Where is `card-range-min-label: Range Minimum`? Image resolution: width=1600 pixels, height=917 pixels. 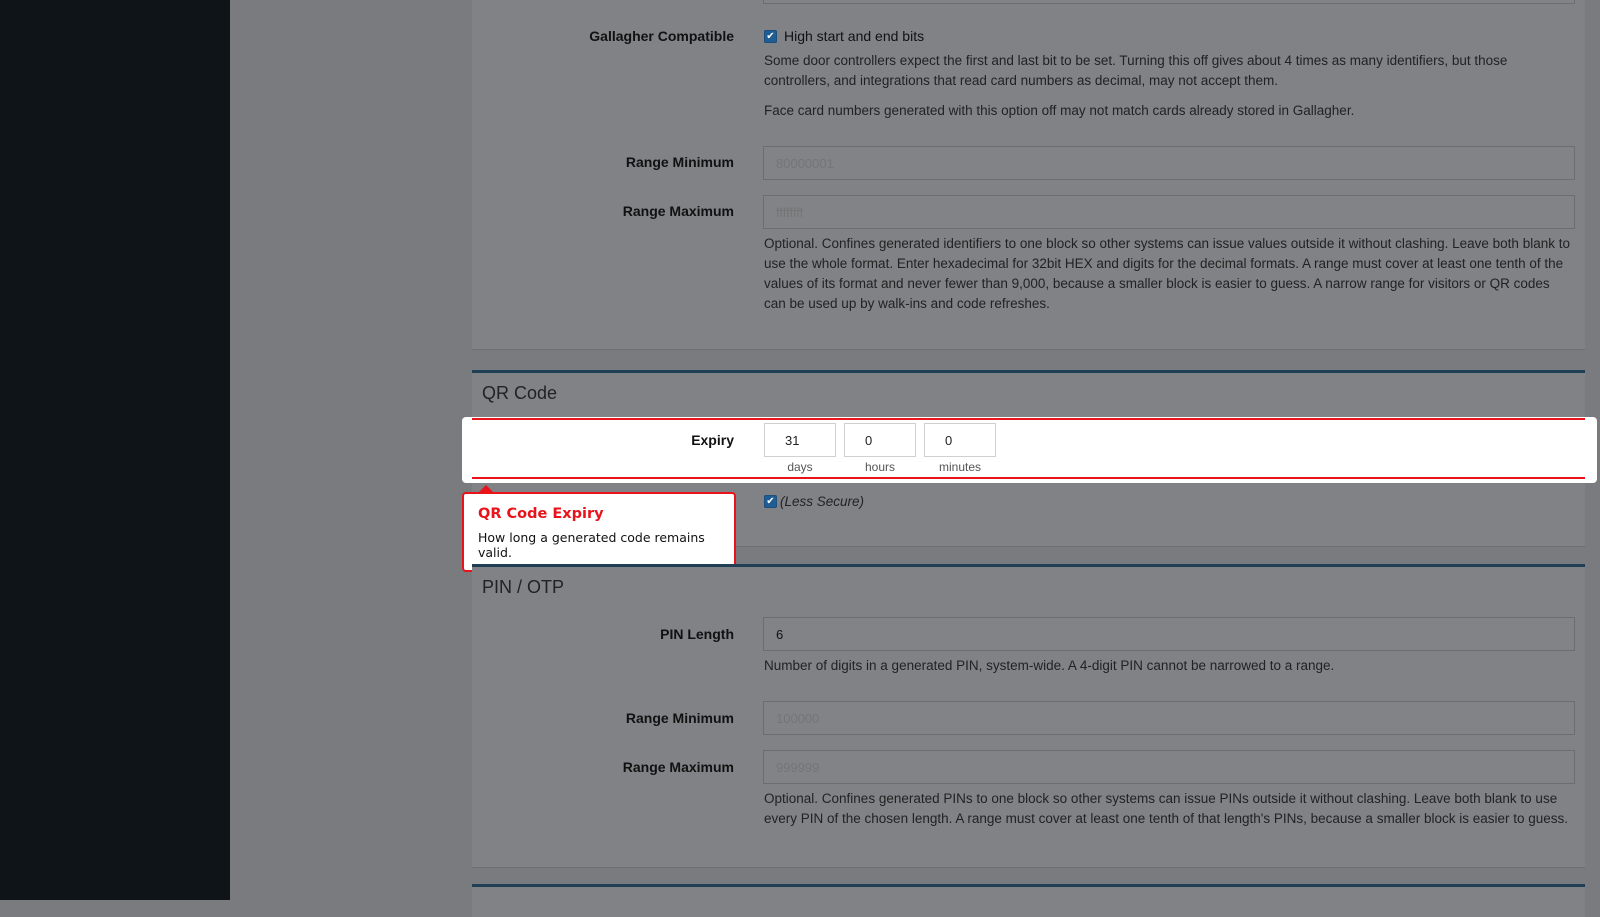 card-range-min-label: Range Minimum is located at coordinates (679, 162).